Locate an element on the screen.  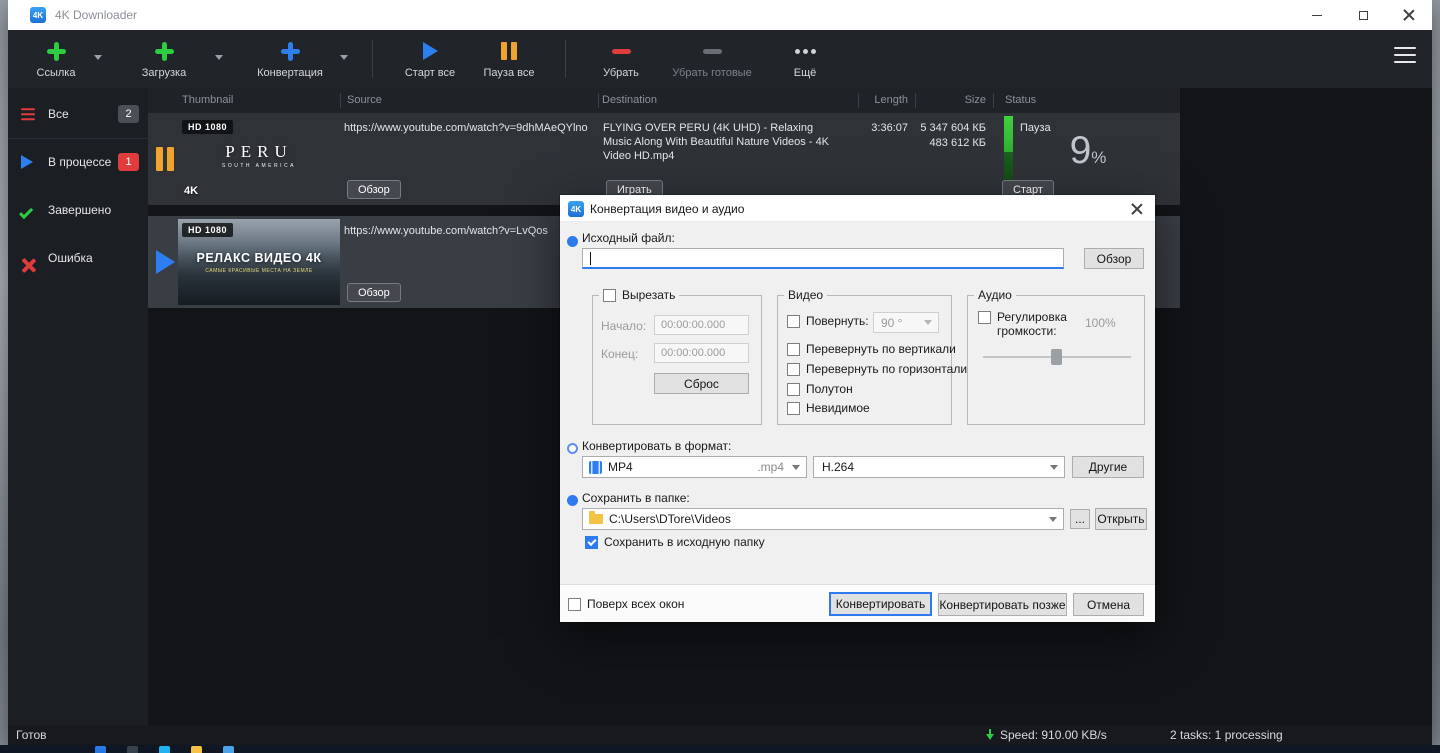
cut-checkbox is located at coordinates (609, 295).